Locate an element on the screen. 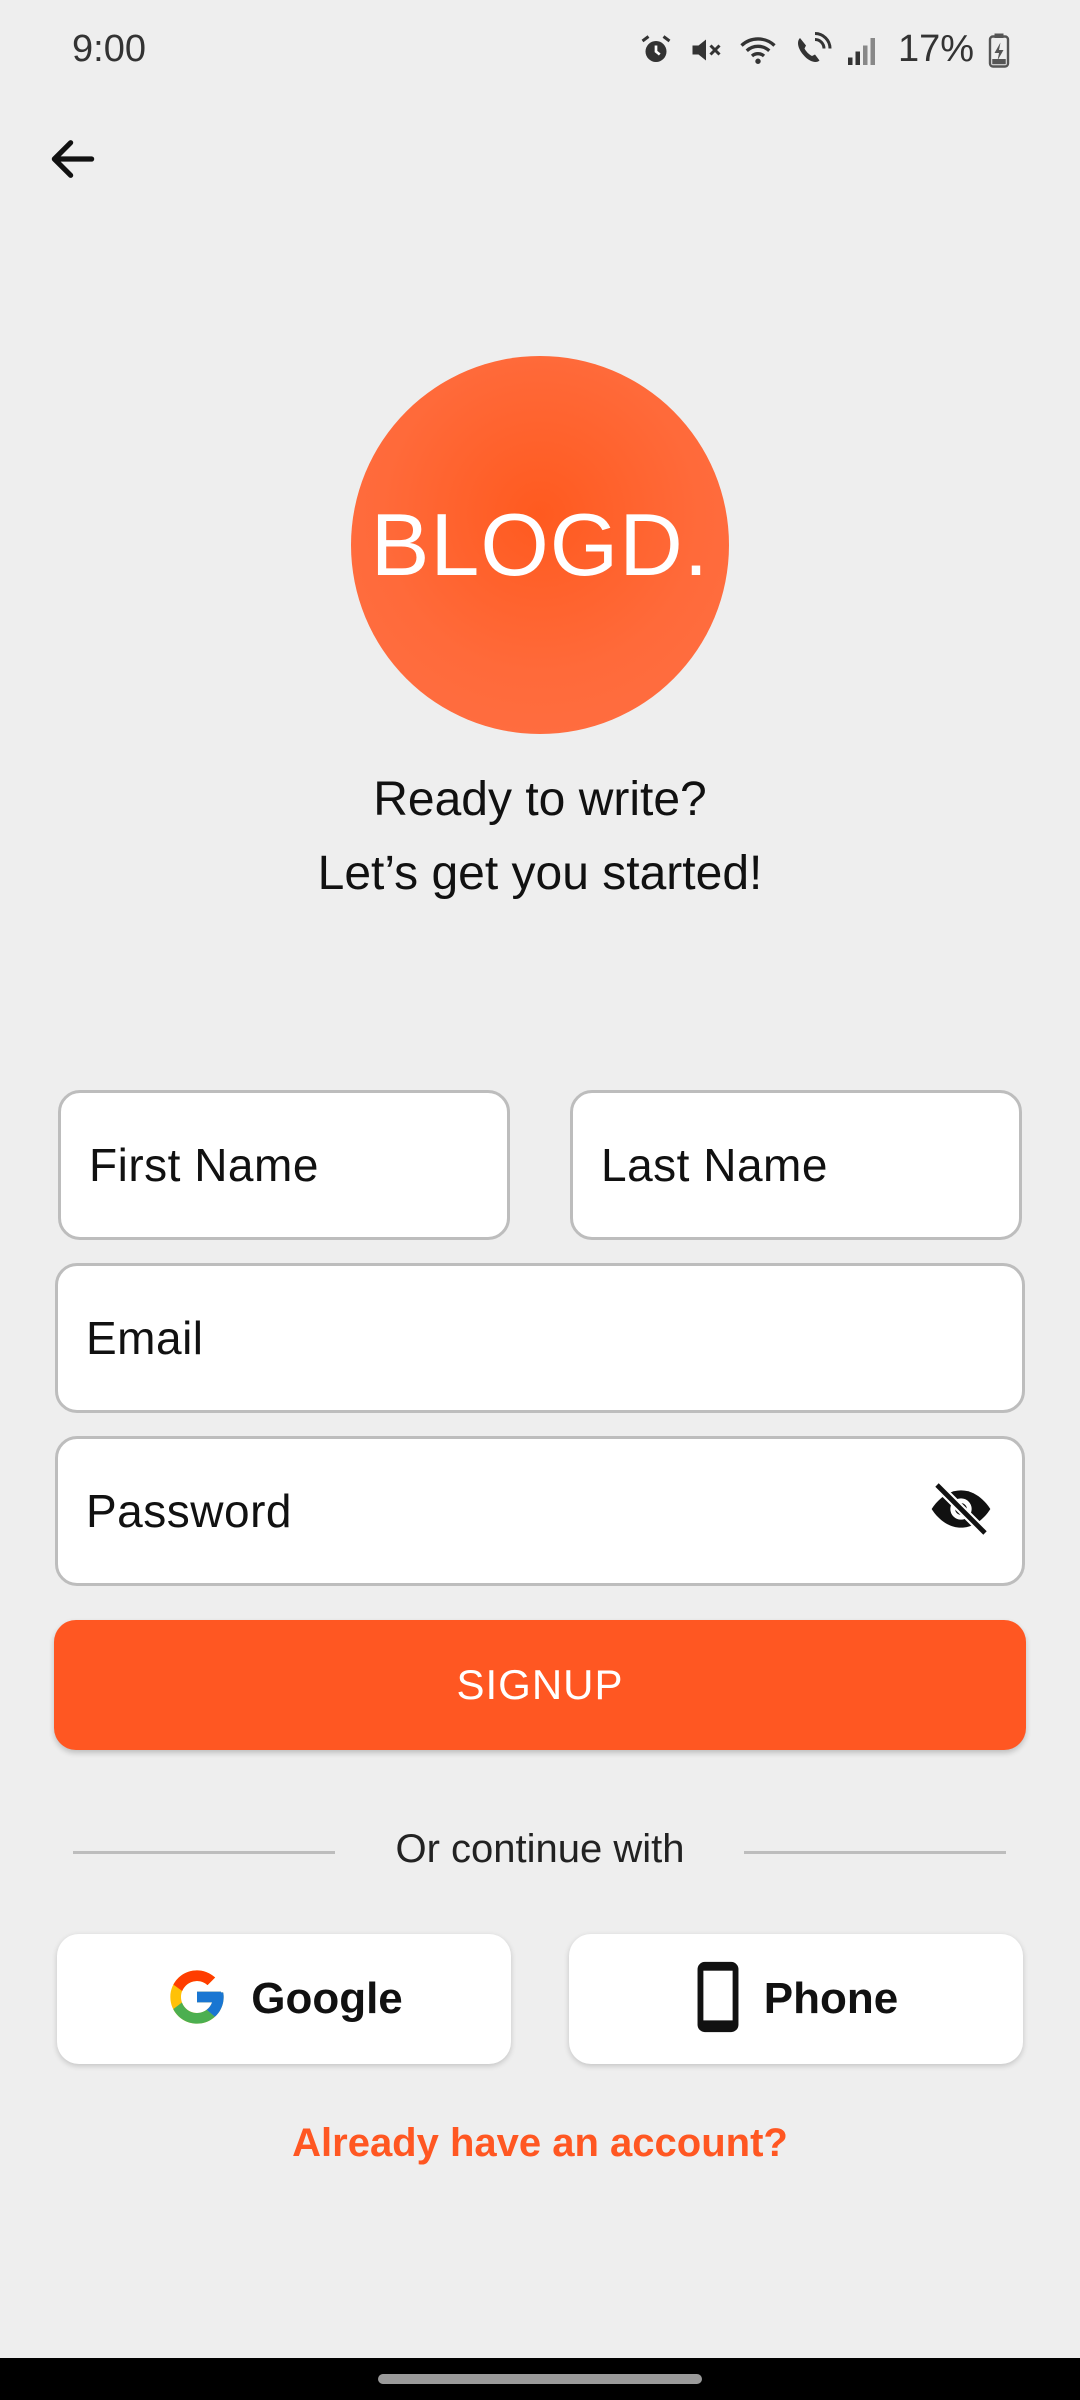  signup-button: SIGNUP is located at coordinates (540, 1685).